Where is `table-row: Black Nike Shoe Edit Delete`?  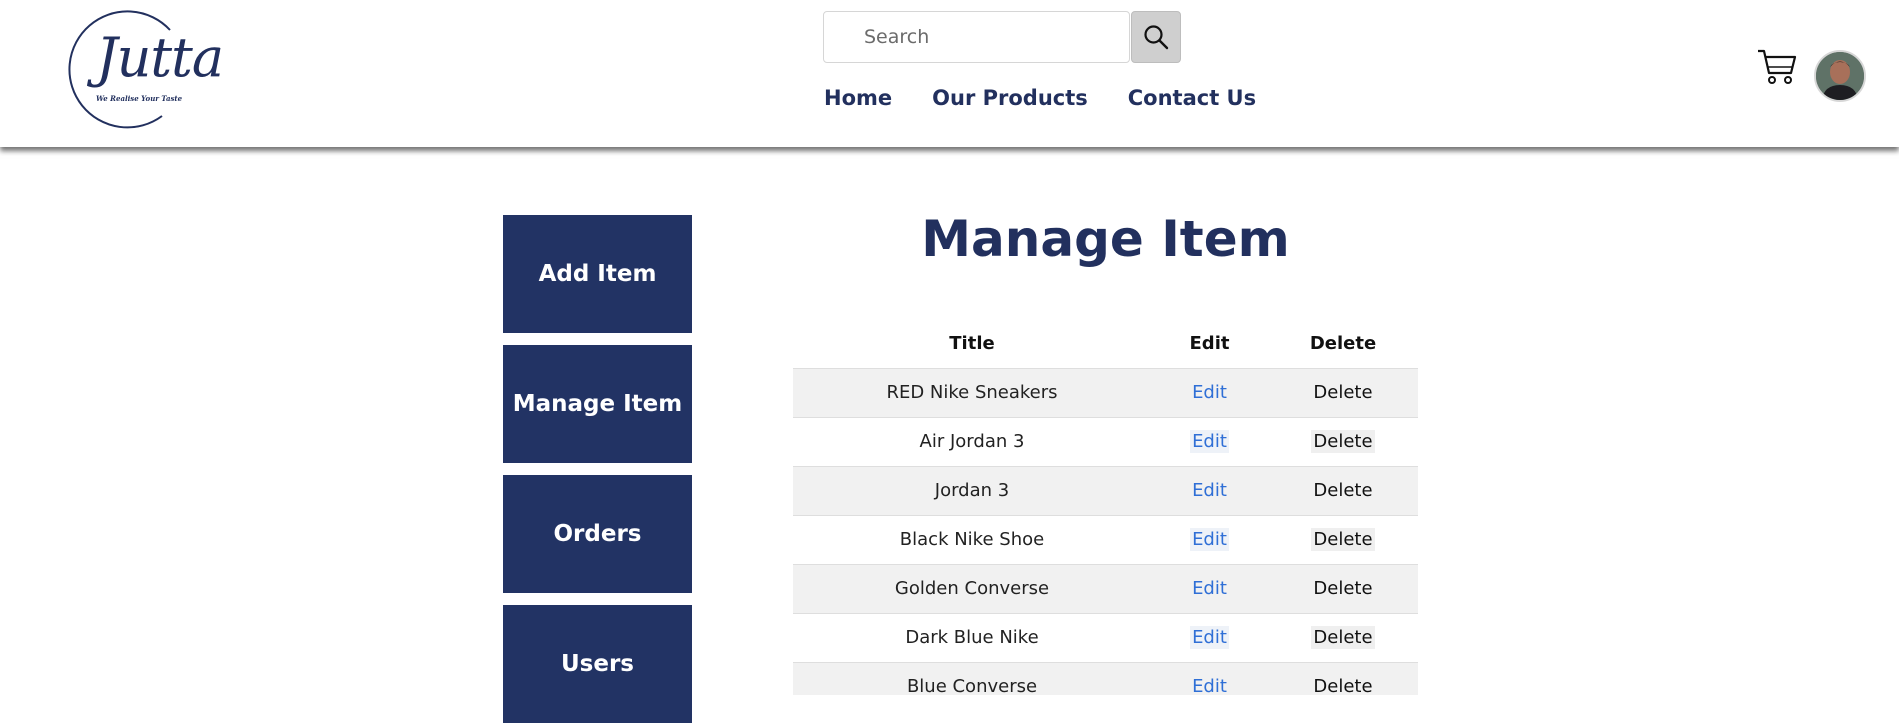 table-row: Black Nike Shoe Edit Delete is located at coordinates (1105, 540).